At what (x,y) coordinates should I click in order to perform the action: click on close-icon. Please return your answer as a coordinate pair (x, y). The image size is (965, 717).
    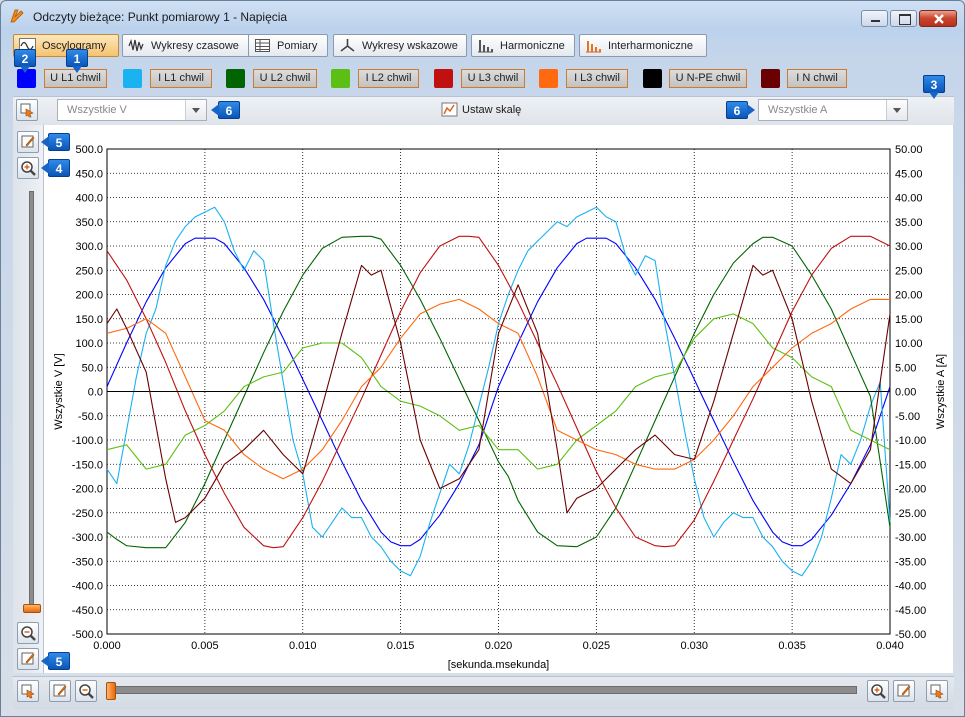
    Looking at the image, I should click on (939, 19).